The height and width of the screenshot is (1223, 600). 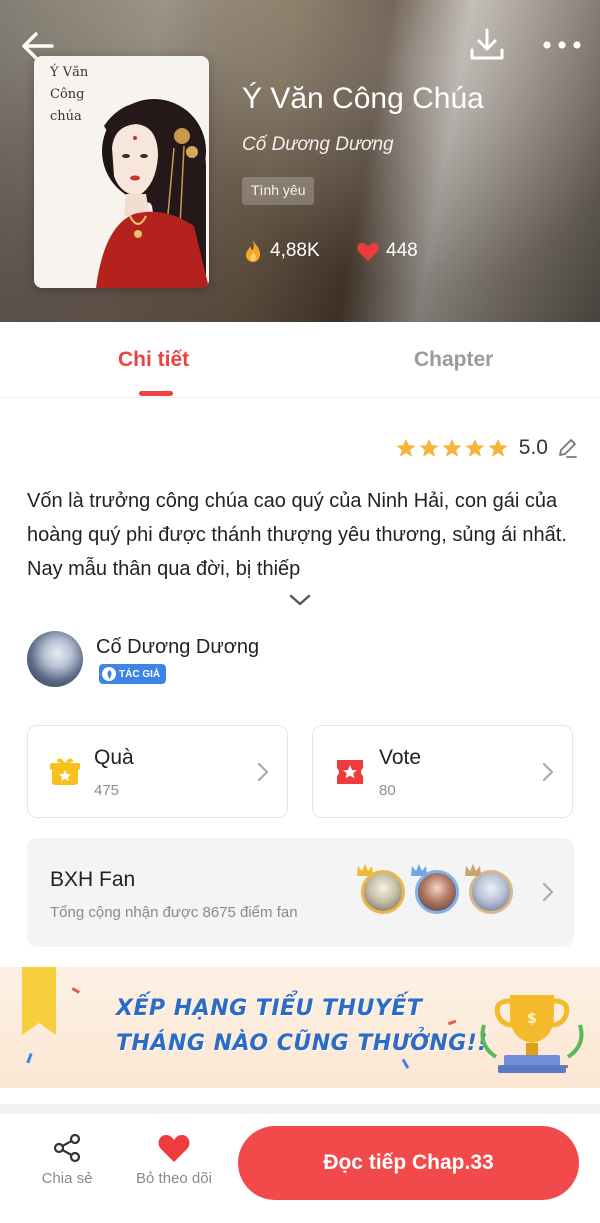 I want to click on vote-card: Vote 80, so click(x=442, y=771).